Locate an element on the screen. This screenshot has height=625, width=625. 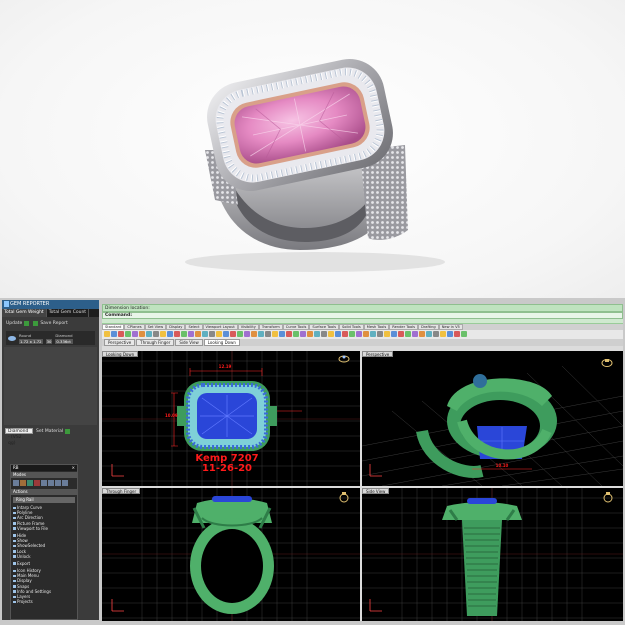
panel-item: Projects is located at coordinates (44, 601).